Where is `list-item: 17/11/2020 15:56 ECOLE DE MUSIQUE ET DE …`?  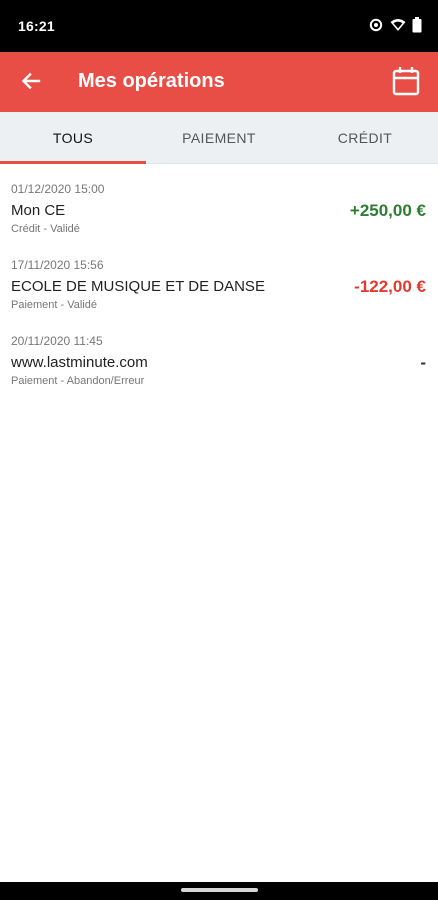
list-item: 17/11/2020 15:56 ECOLE DE MUSIQUE ET DE … is located at coordinates (219, 278).